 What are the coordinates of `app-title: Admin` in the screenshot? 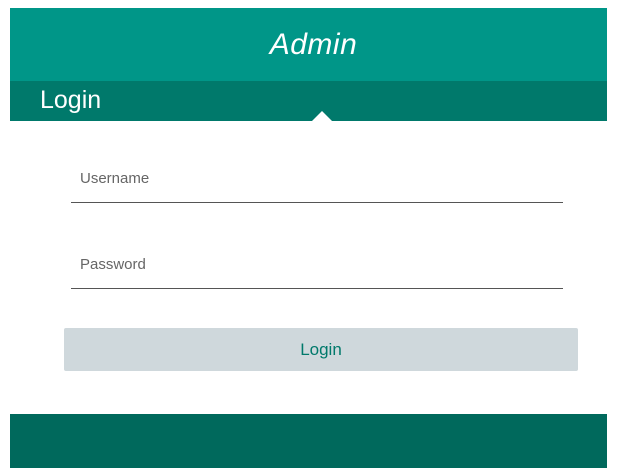 It's located at (313, 44).